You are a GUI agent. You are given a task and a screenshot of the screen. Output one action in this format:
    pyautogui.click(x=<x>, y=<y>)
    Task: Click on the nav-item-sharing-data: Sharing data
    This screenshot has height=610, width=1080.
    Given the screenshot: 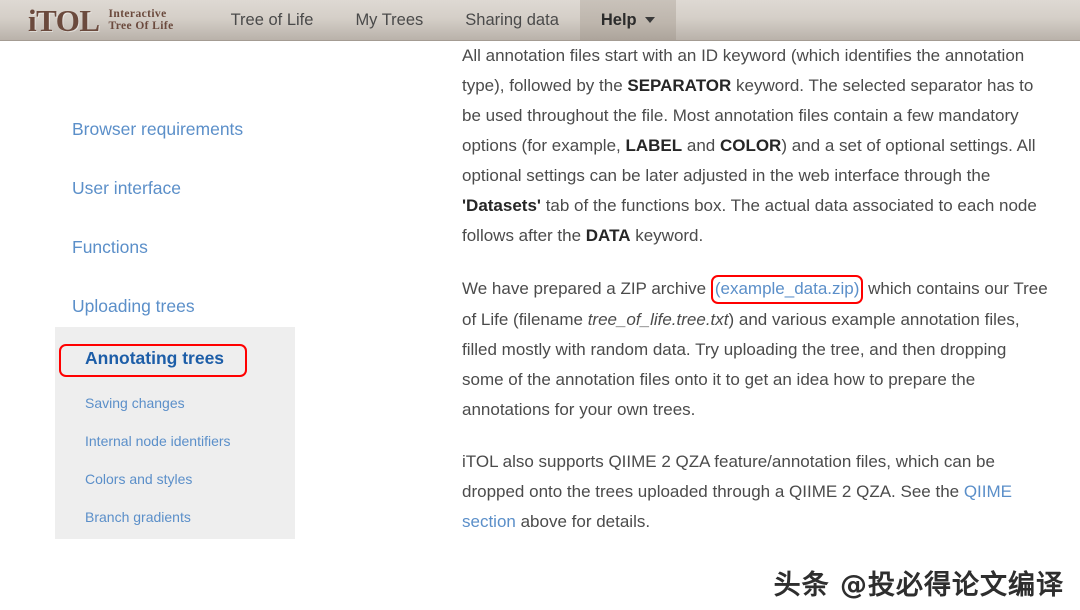 What is the action you would take?
    pyautogui.click(x=512, y=20)
    